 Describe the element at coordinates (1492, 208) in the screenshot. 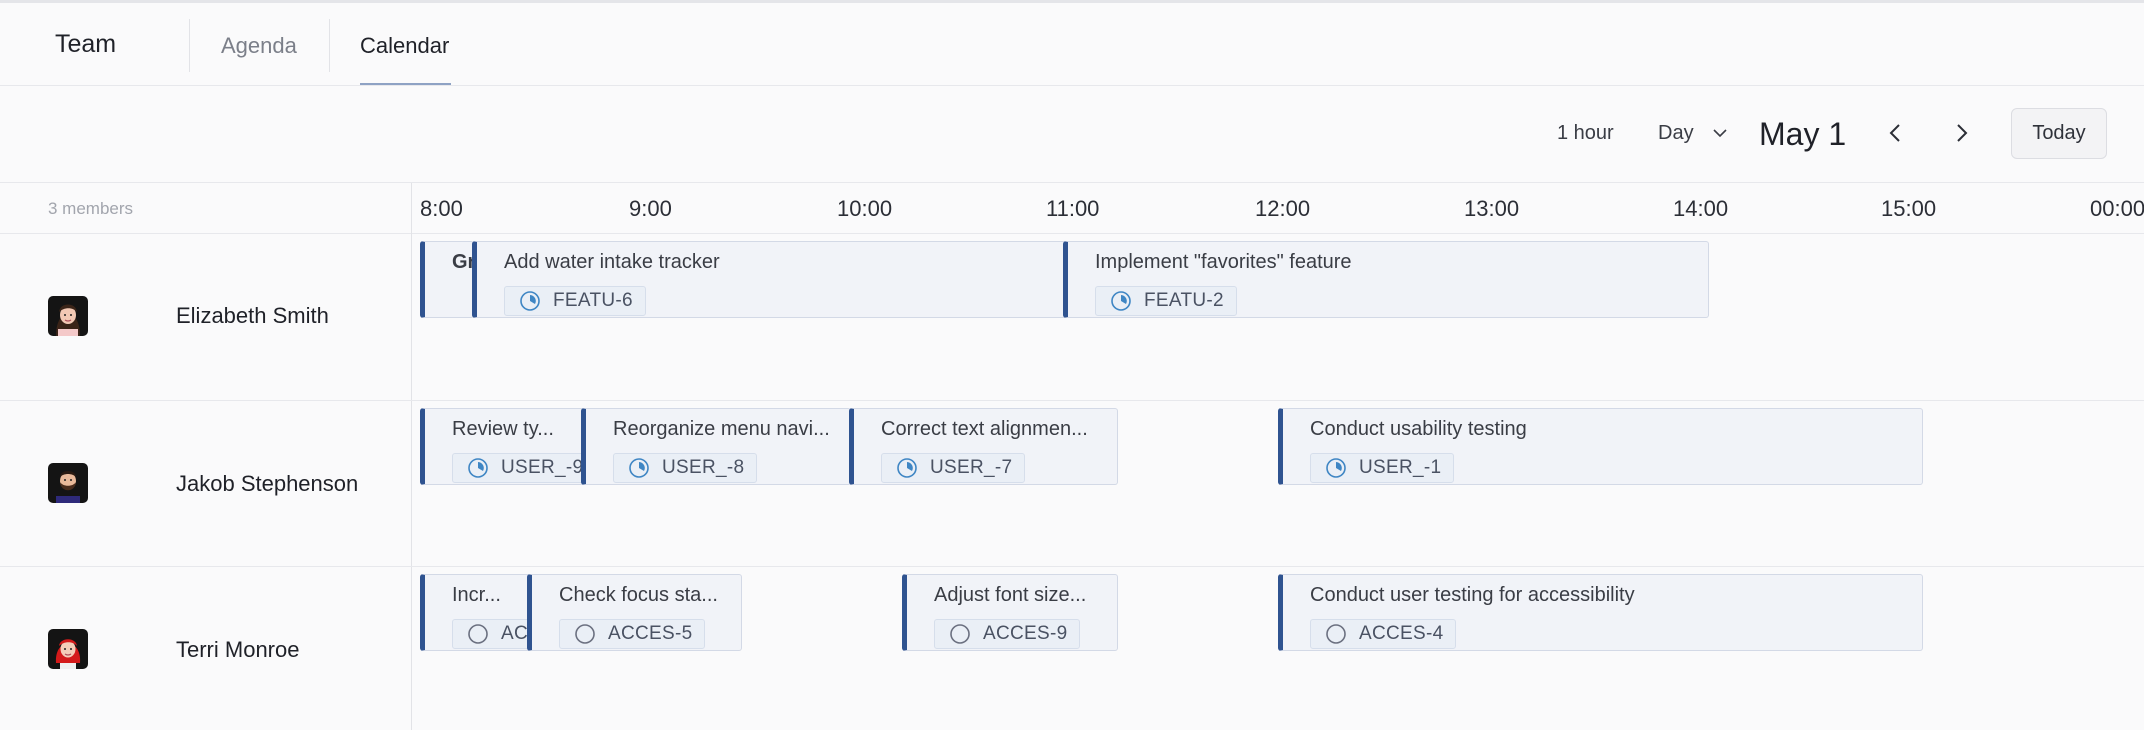

I see `time-tick: 13:00` at that location.